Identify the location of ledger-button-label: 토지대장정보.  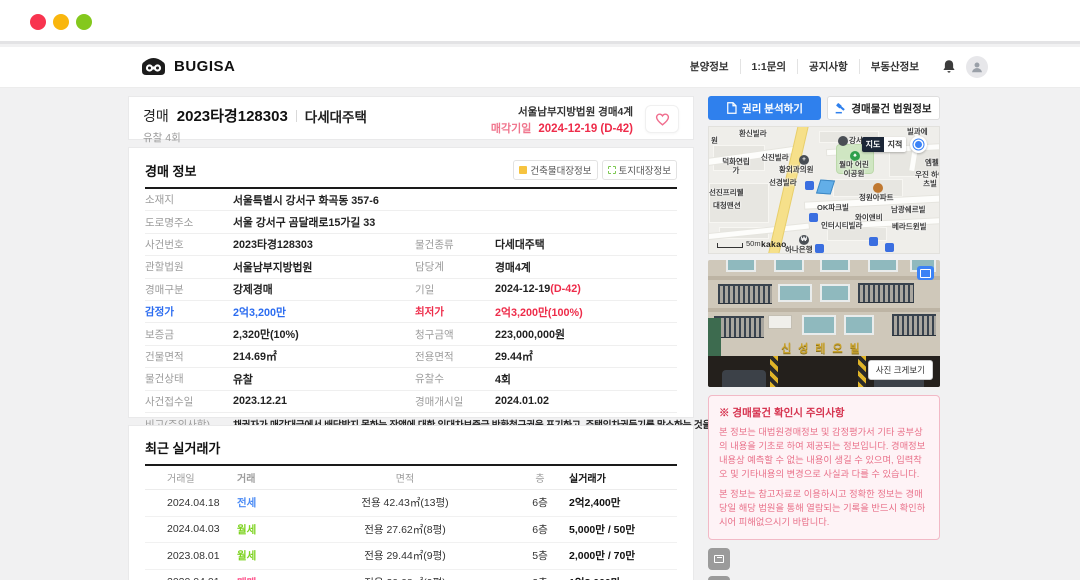
(644, 171).